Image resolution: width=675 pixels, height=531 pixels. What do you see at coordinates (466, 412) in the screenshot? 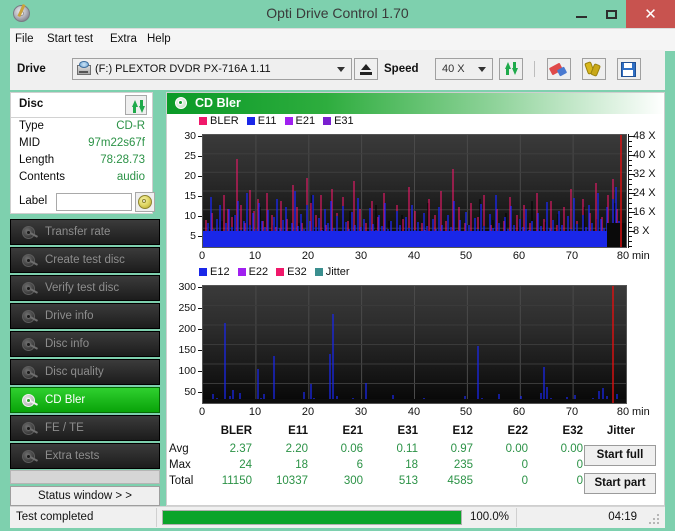
I see `chart-bottom-xtick: 50` at bounding box center [466, 412].